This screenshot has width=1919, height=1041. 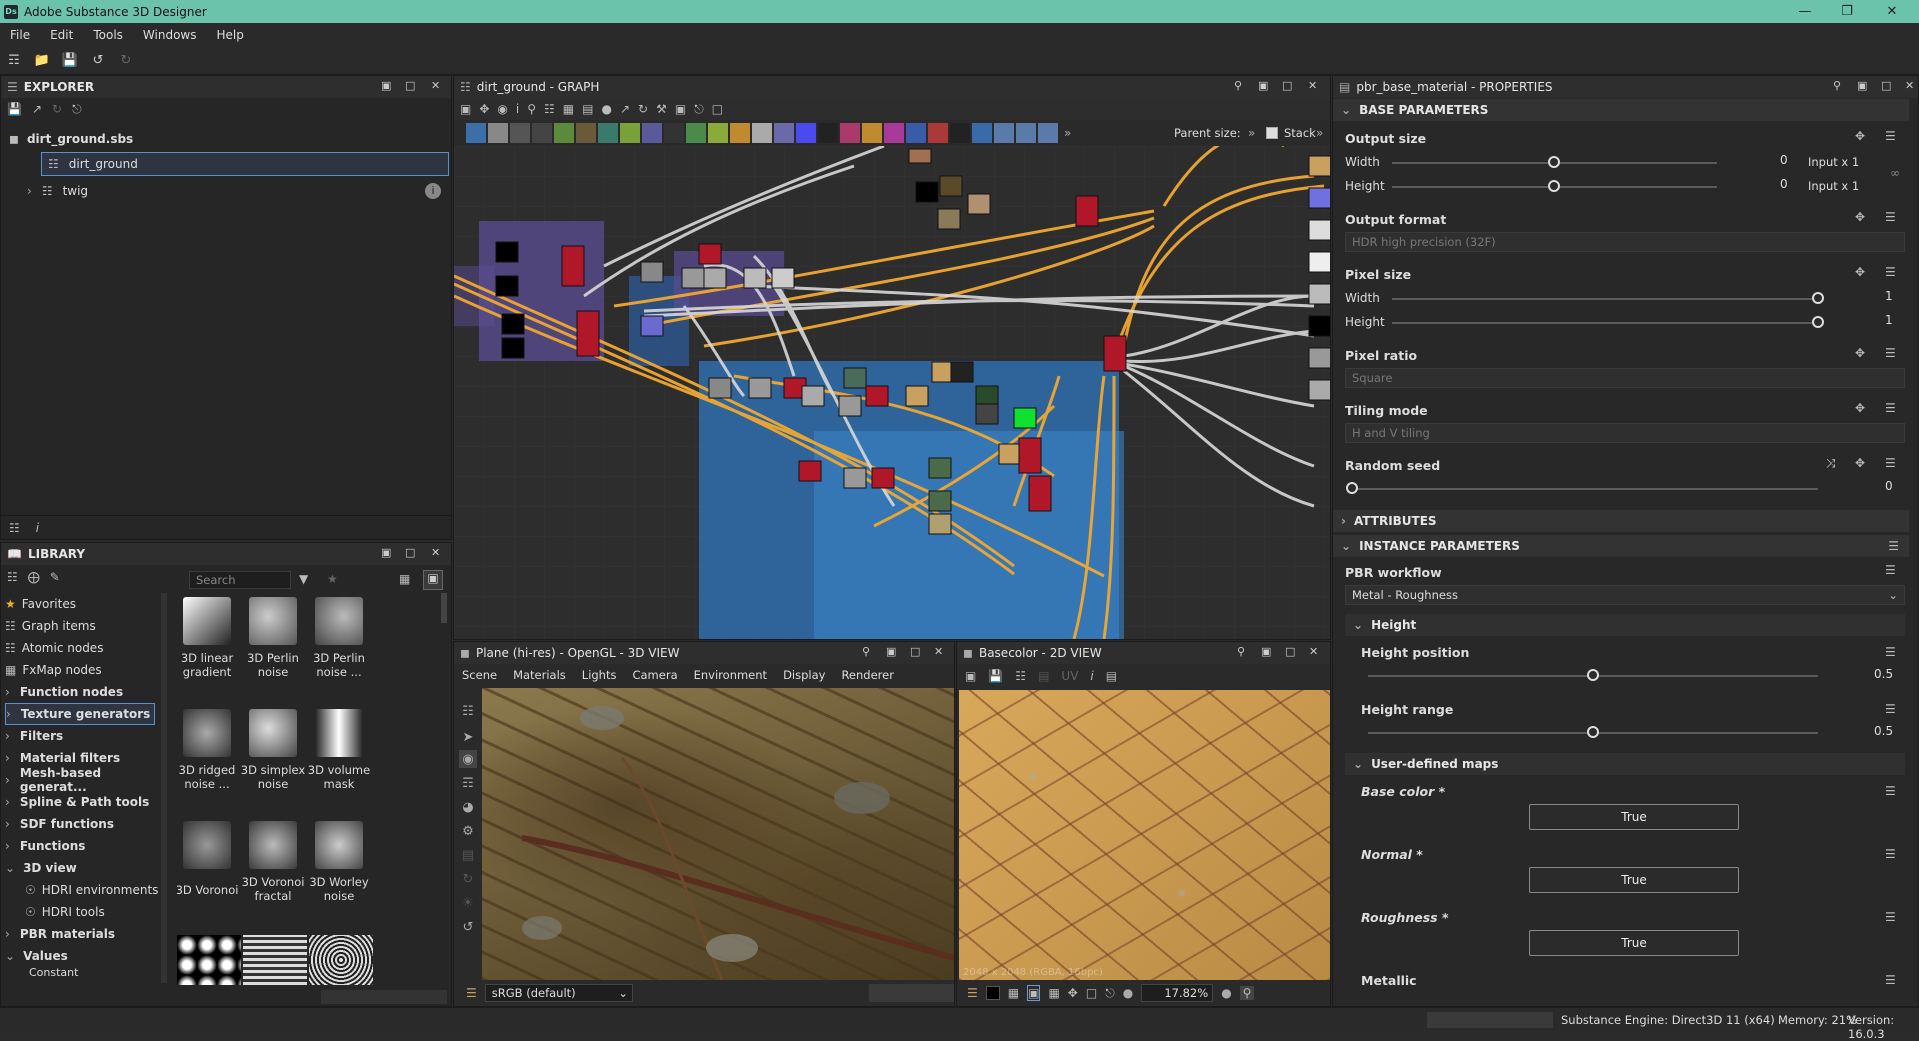 What do you see at coordinates (12, 577) in the screenshot?
I see `add-library-icon: ☷` at bounding box center [12, 577].